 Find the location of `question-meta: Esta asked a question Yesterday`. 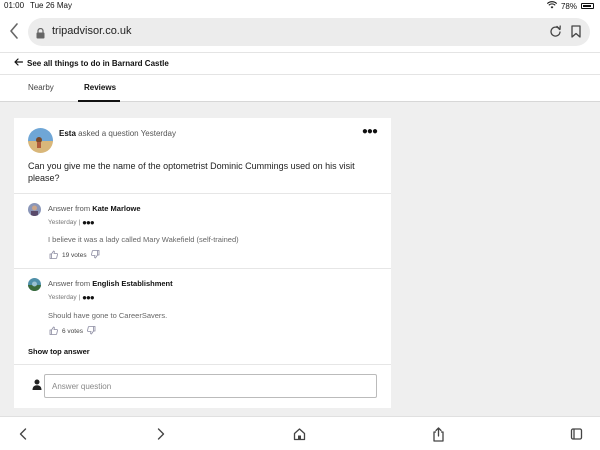

question-meta: Esta asked a question Yesterday is located at coordinates (117, 133).